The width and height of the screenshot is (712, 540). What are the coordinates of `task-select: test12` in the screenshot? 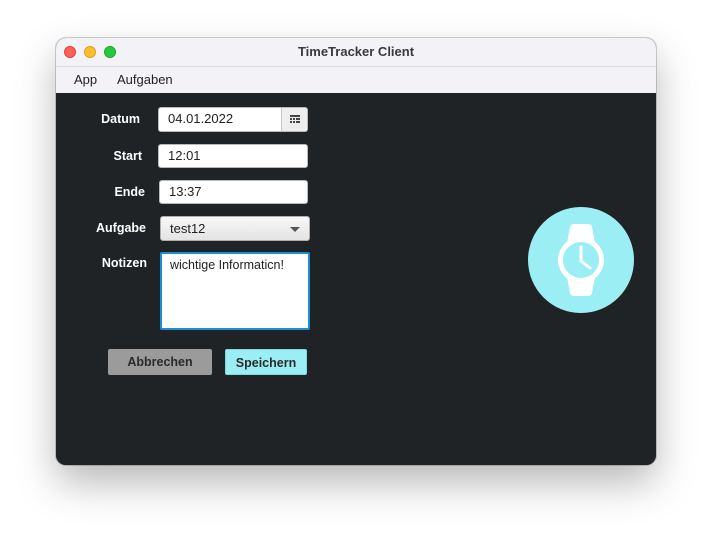 It's located at (235, 228).